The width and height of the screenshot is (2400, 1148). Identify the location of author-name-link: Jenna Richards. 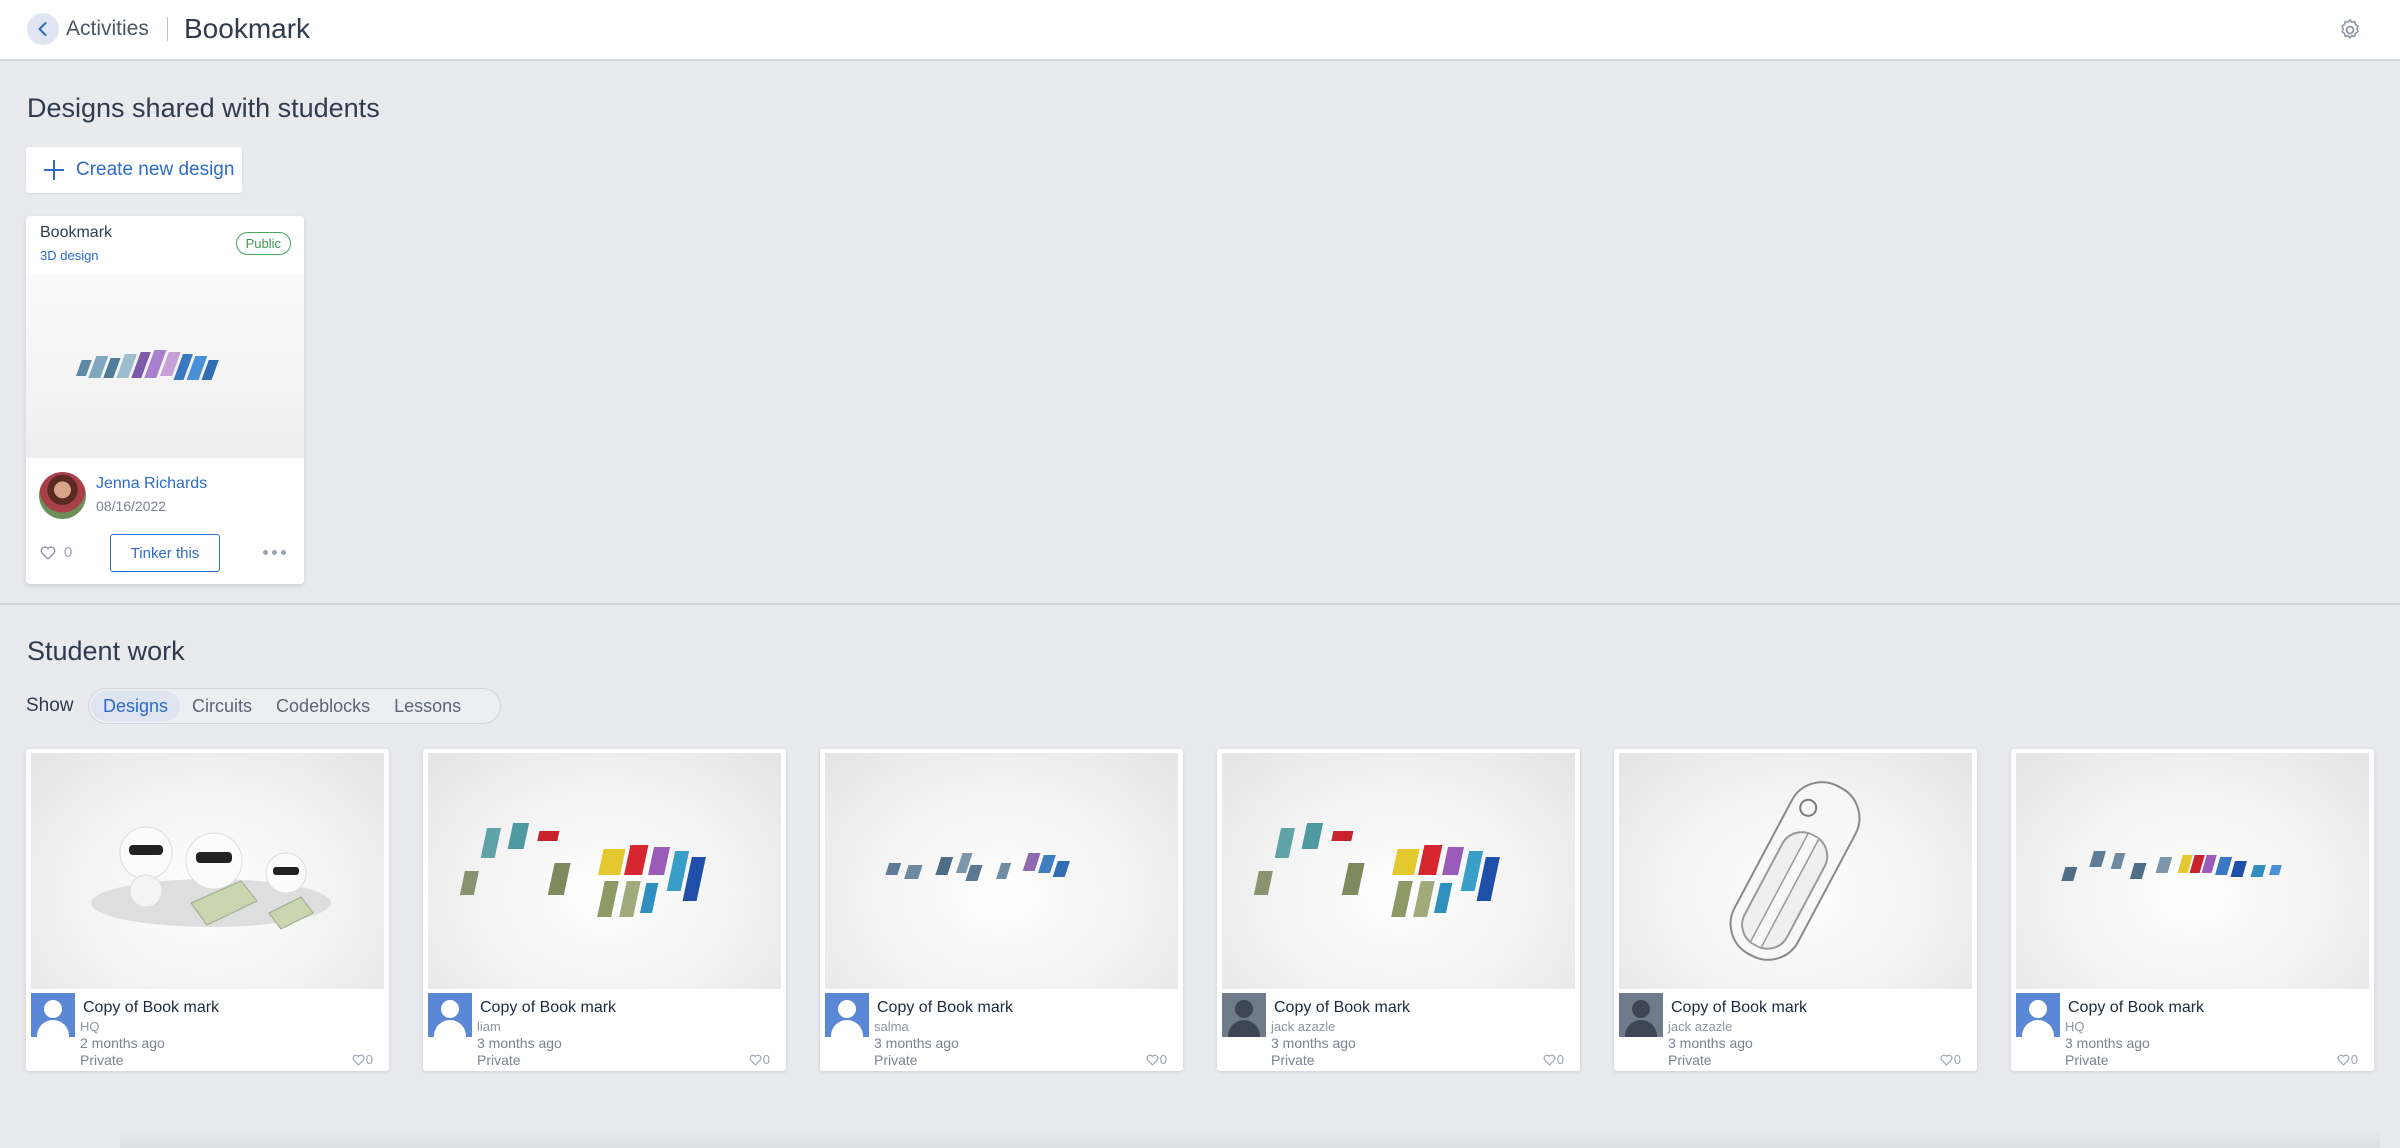
(151, 484).